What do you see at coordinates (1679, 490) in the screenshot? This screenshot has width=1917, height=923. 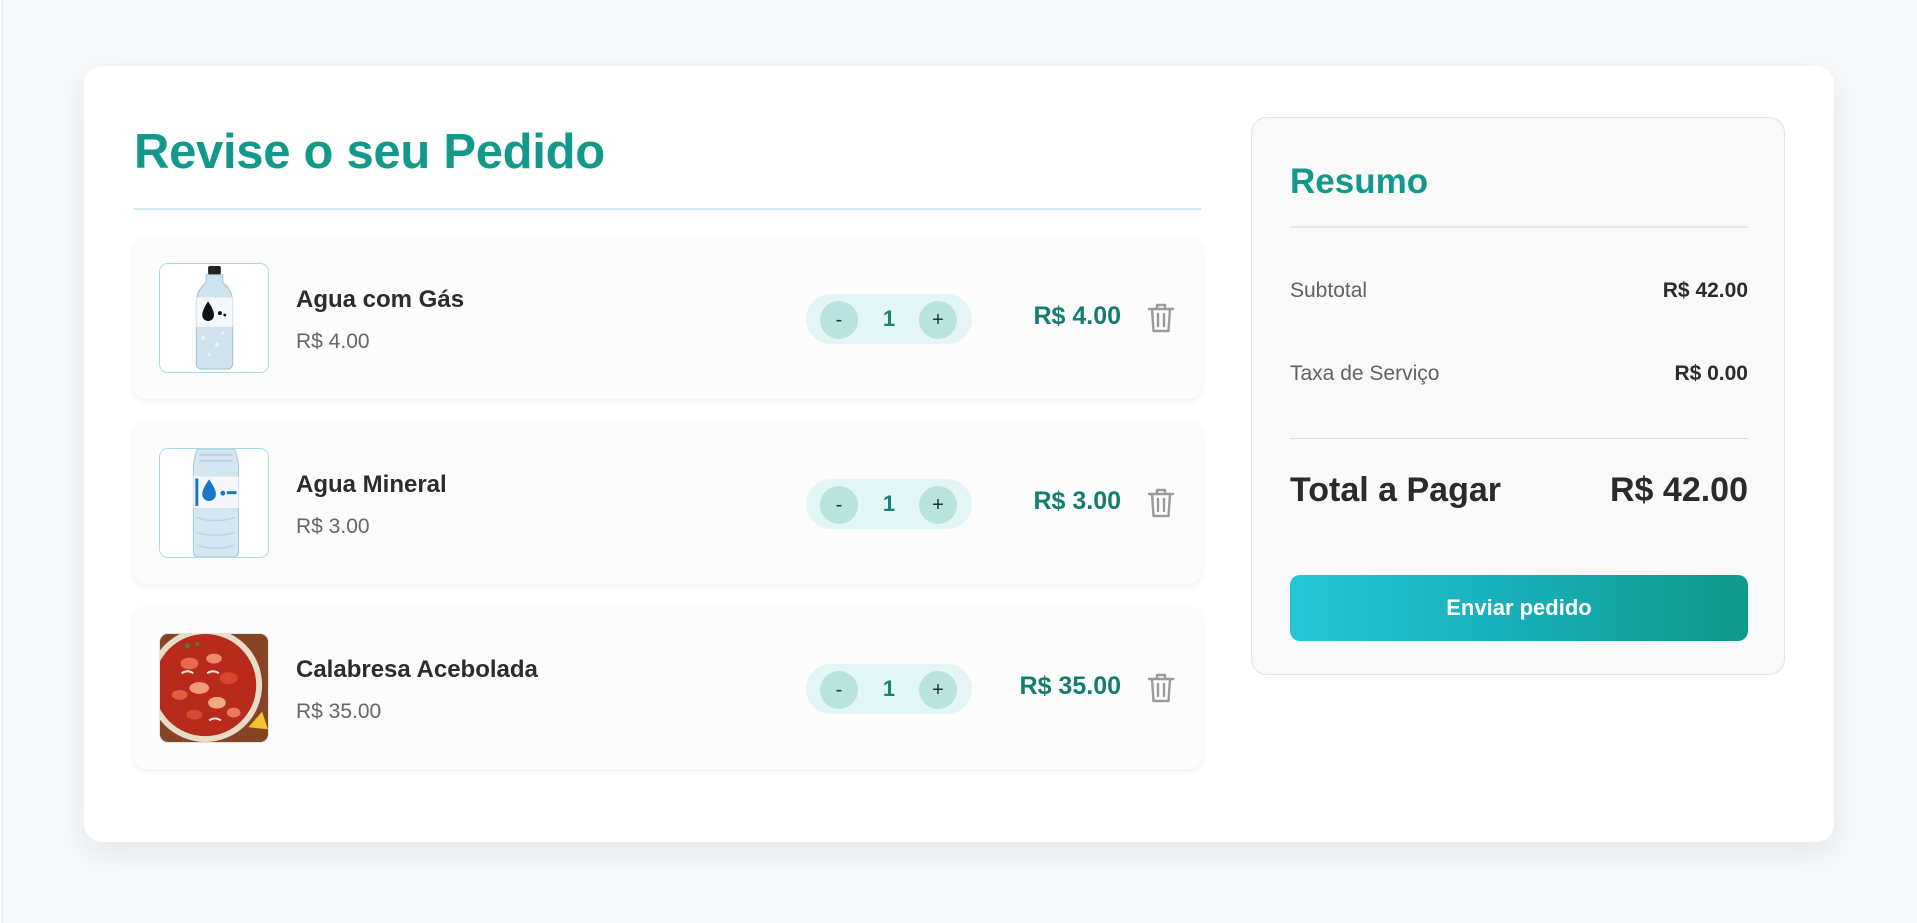 I see `total-value: R$ 42.00` at bounding box center [1679, 490].